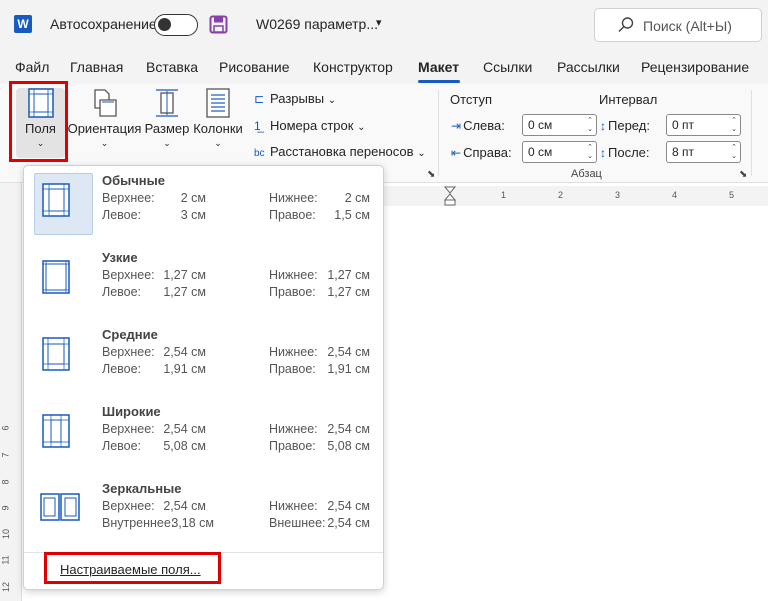 This screenshot has height=601, width=768. I want to click on search-input, so click(700, 26).